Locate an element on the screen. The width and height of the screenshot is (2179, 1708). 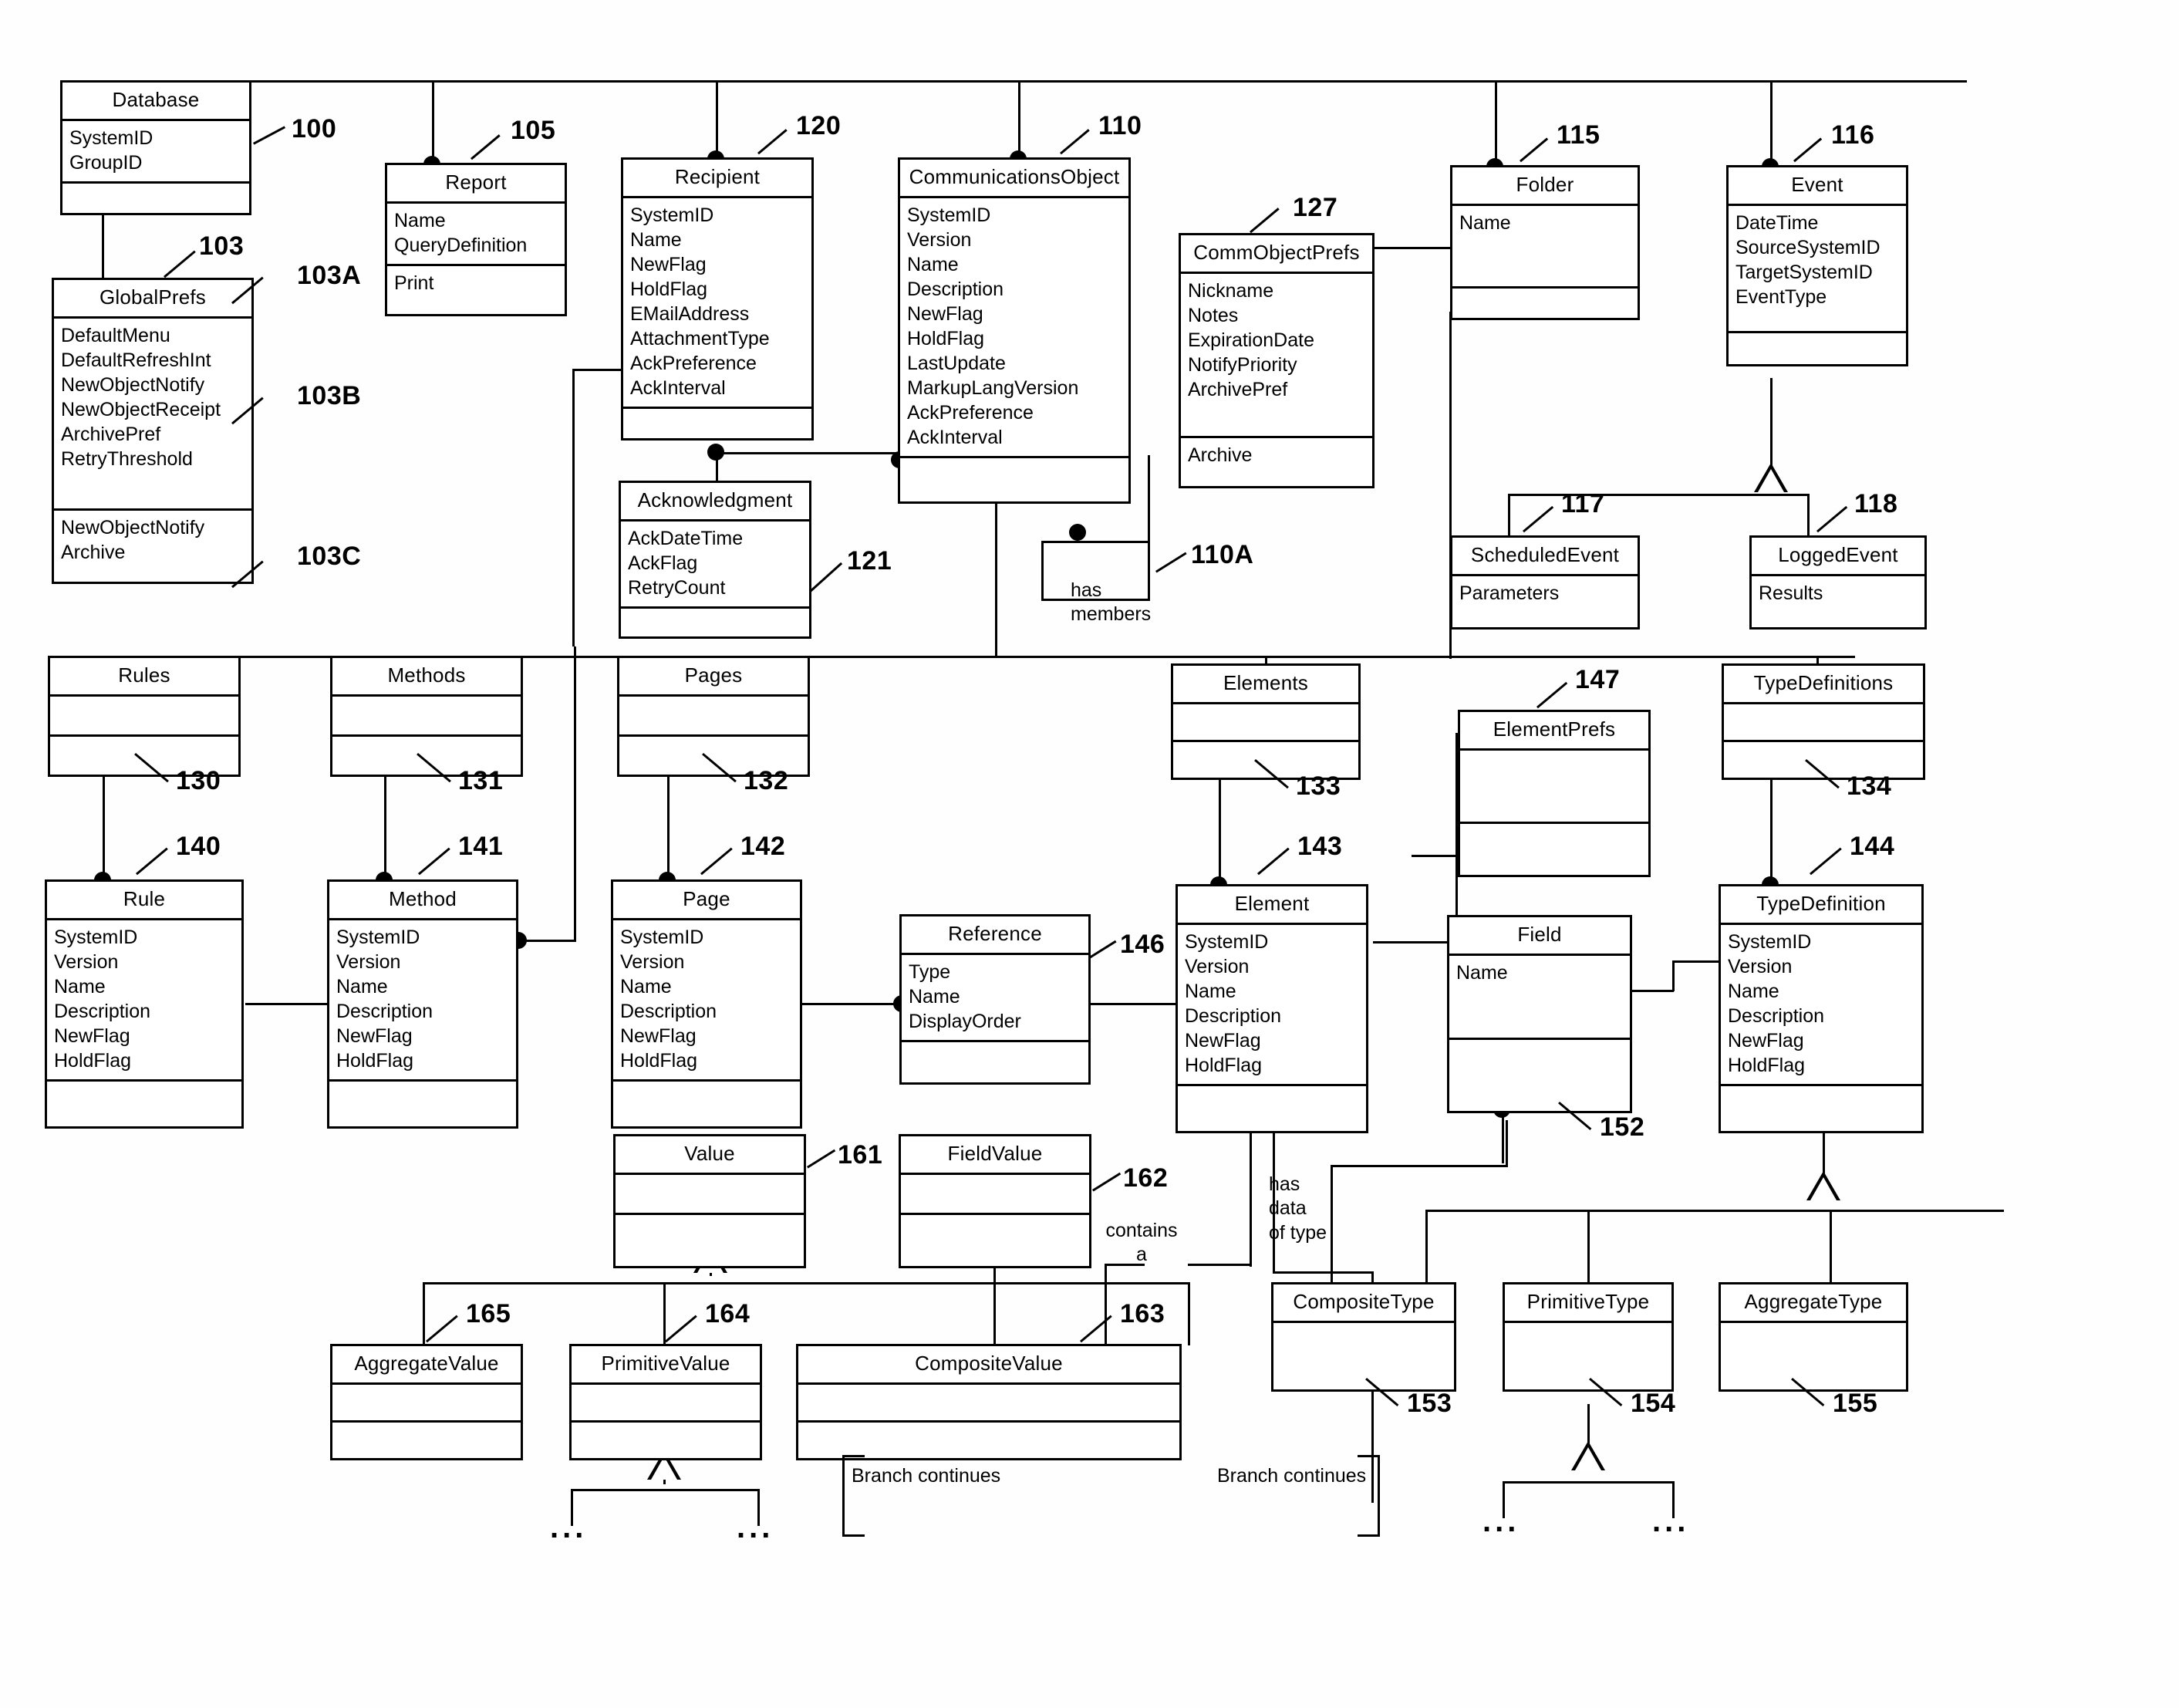
class-box-compositevalue: CompositeValue is located at coordinates (989, 1402).